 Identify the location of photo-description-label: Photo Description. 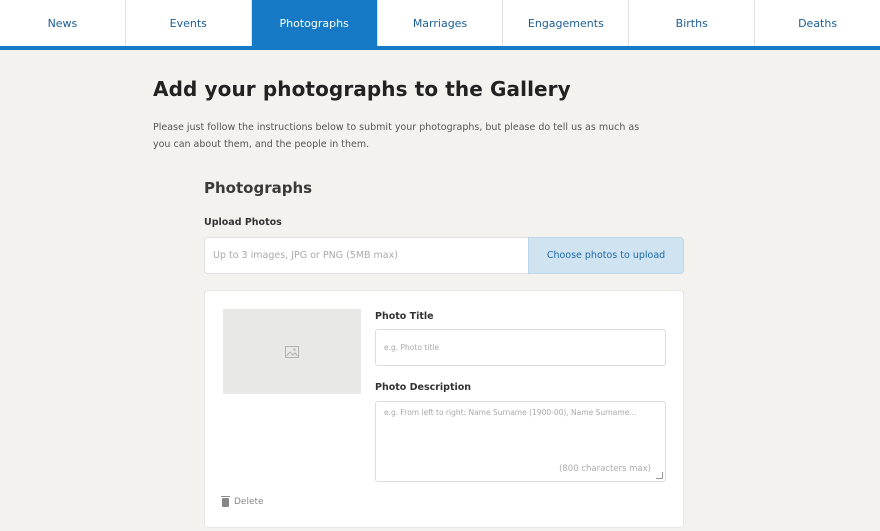
(423, 387).